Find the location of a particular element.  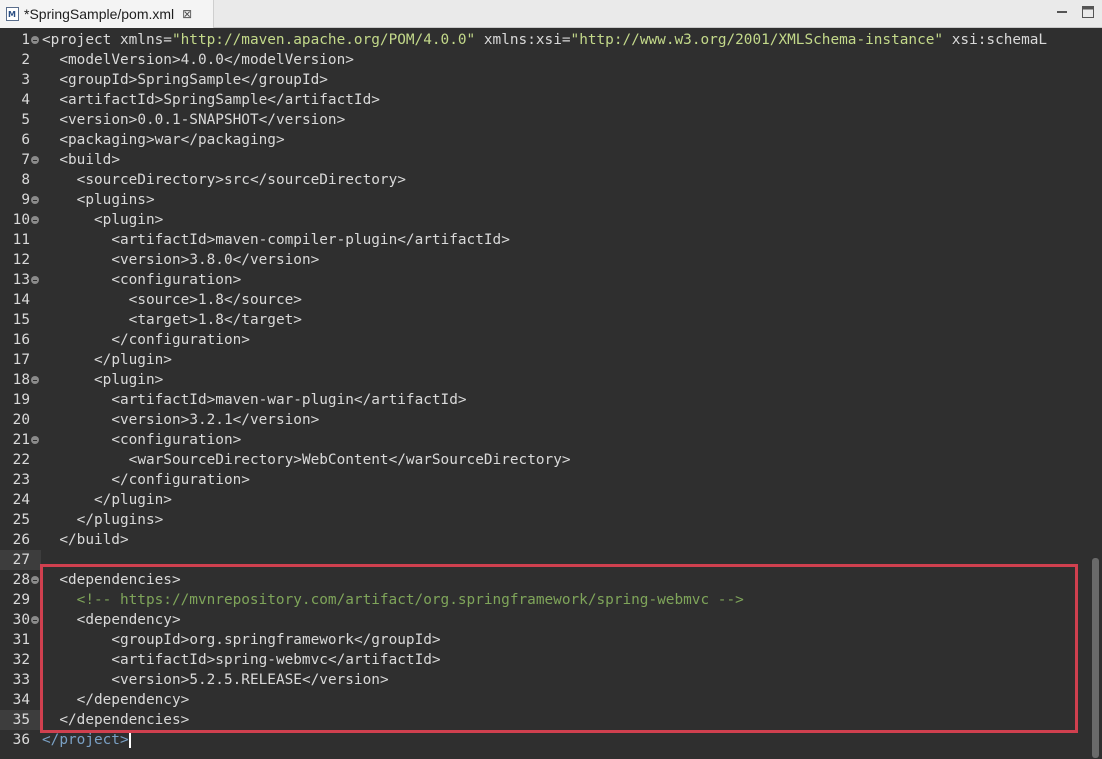

scrollbar-thumb is located at coordinates (1095, 658).